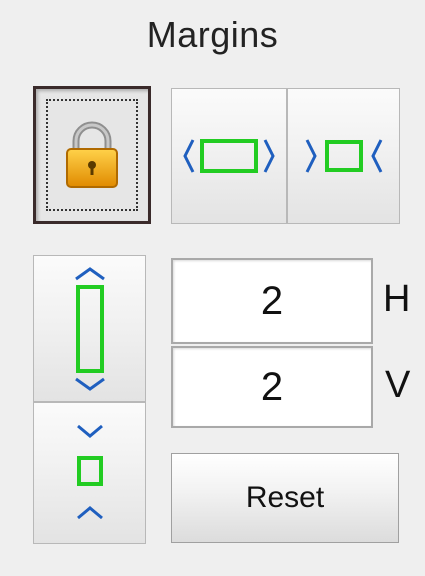 Image resolution: width=425 pixels, height=576 pixels. What do you see at coordinates (398, 385) in the screenshot?
I see `vertical-label: V` at bounding box center [398, 385].